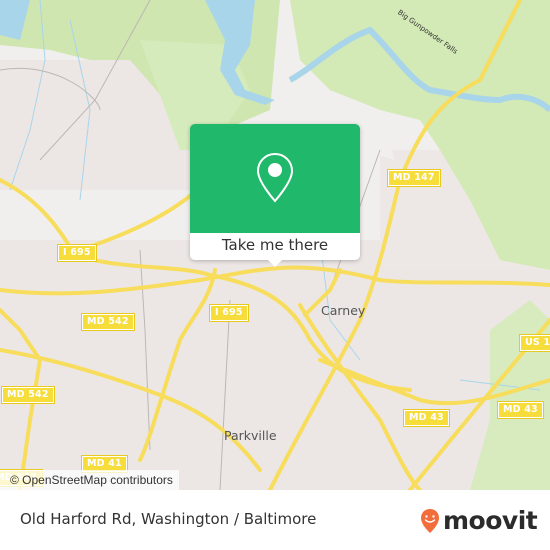 The height and width of the screenshot is (550, 550). Describe the element at coordinates (490, 520) in the screenshot. I see `brand-name: moovit` at that location.